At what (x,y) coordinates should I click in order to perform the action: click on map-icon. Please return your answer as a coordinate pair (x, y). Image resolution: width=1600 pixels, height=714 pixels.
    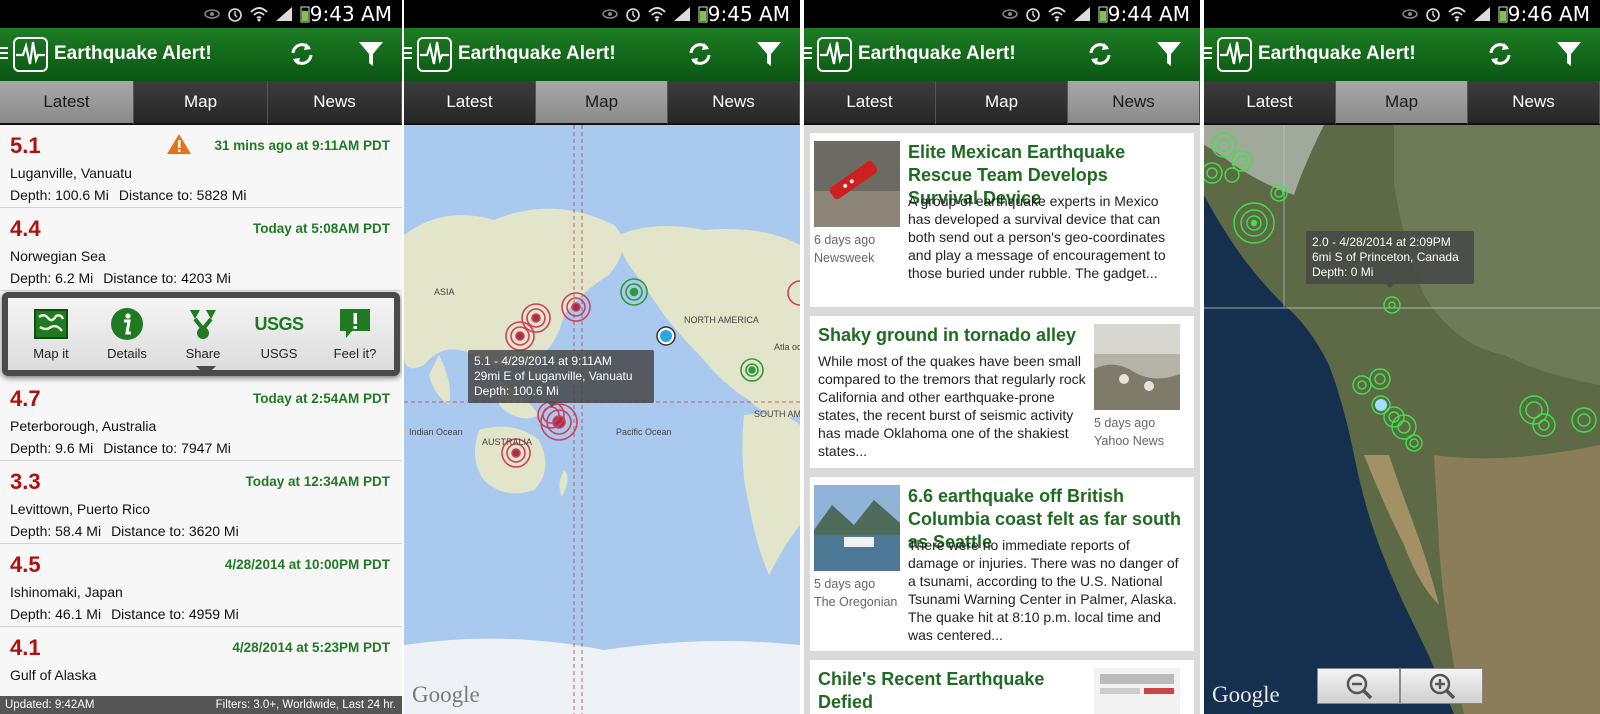
    Looking at the image, I should click on (51, 324).